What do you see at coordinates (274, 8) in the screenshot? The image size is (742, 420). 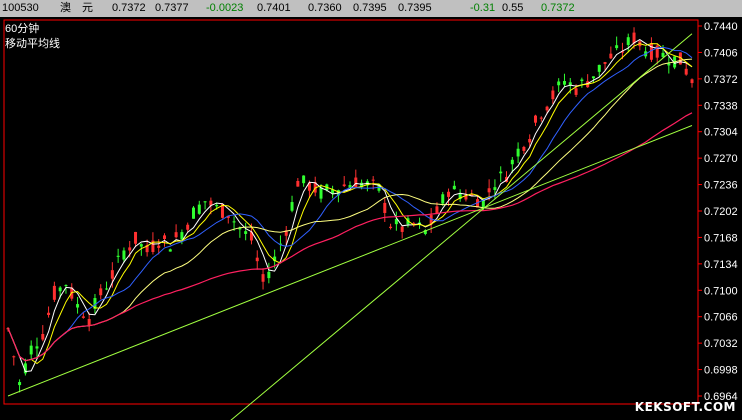 I see `quote-value: 0.7401` at bounding box center [274, 8].